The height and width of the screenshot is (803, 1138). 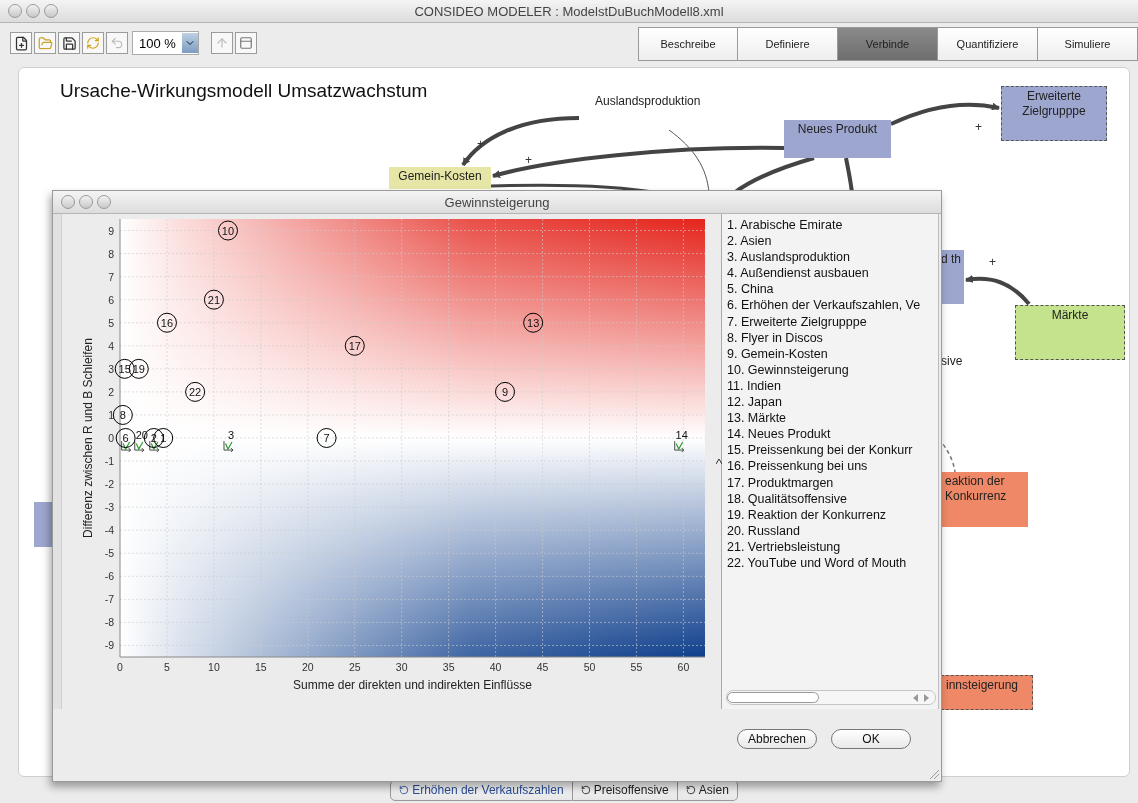 What do you see at coordinates (871, 739) in the screenshot?
I see `ok-button: OK` at bounding box center [871, 739].